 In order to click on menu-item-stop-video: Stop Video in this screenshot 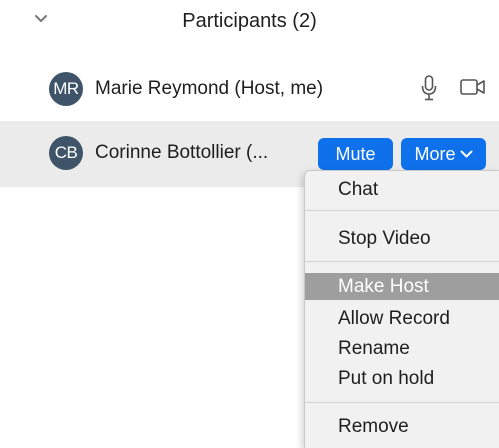, I will do `click(402, 238)`.